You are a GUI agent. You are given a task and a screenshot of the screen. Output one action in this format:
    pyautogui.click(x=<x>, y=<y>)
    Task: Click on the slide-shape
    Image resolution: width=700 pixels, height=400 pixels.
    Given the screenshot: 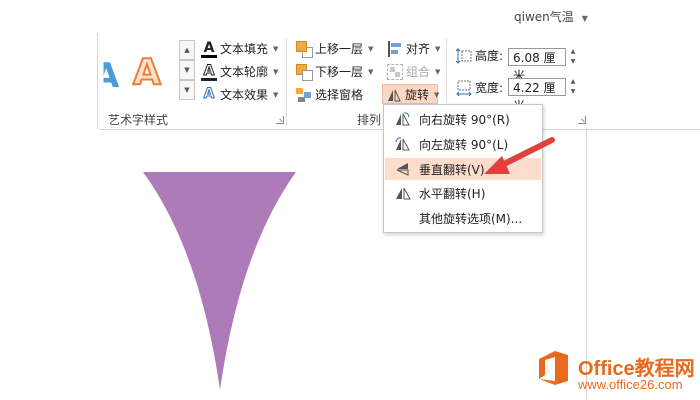 What is the action you would take?
    pyautogui.click(x=220, y=281)
    